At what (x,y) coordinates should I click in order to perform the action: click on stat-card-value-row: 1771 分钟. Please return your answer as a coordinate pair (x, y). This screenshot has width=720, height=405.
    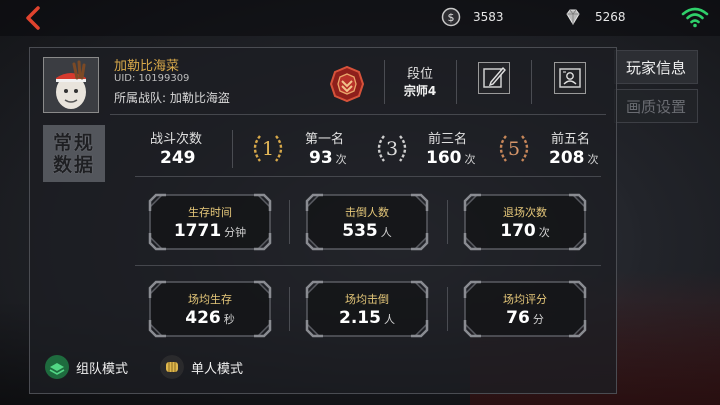
    Looking at the image, I should click on (210, 231).